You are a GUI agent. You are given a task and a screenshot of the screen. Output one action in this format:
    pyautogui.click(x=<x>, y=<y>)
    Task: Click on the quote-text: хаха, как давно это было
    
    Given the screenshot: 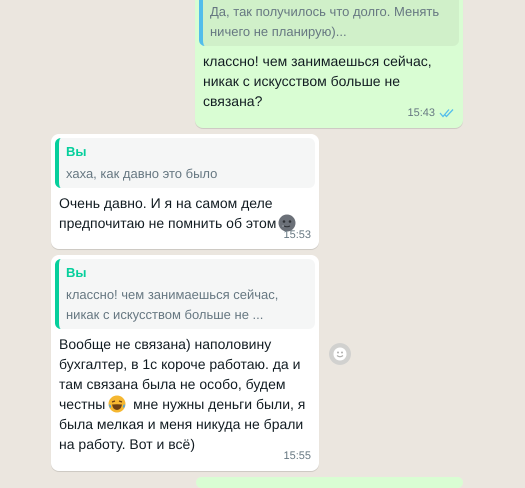 What is the action you would take?
    pyautogui.click(x=142, y=173)
    